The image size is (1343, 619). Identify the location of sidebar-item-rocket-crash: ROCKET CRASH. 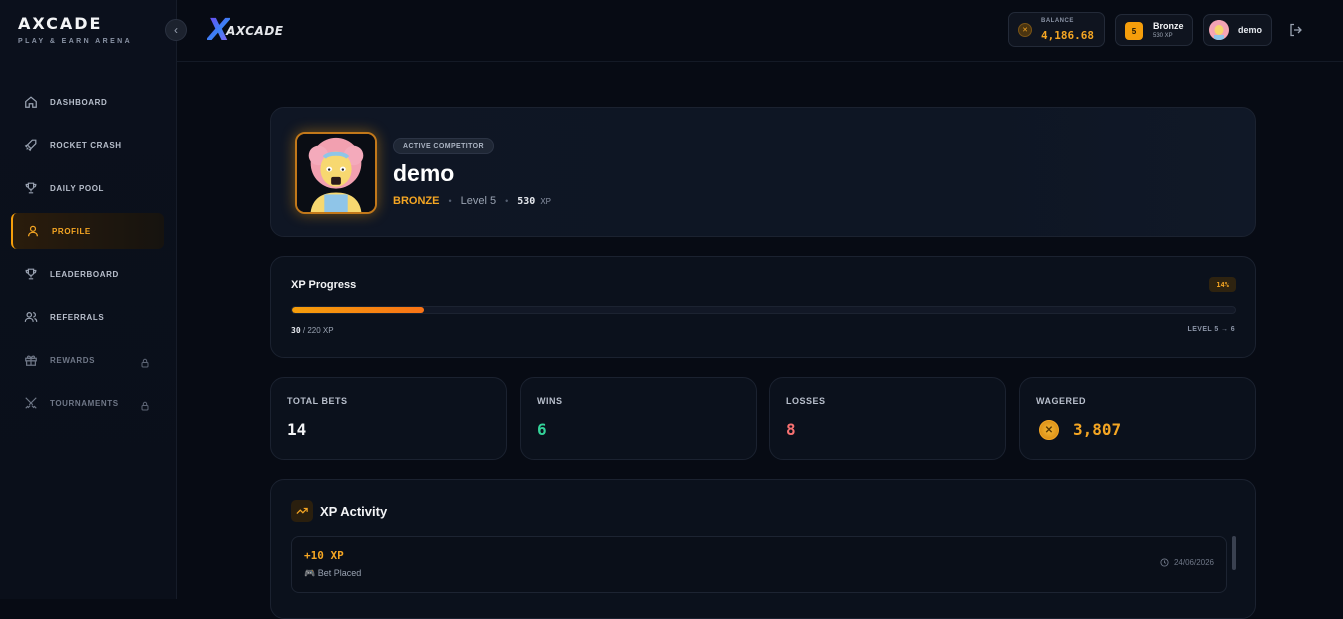
(87, 145).